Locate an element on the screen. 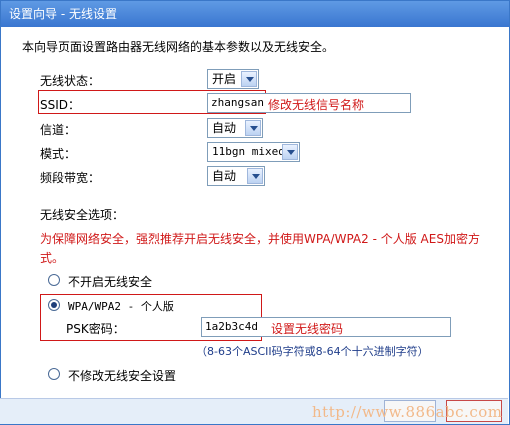 The image size is (510, 425). psk-annotation: 设置无线密码 is located at coordinates (307, 329).